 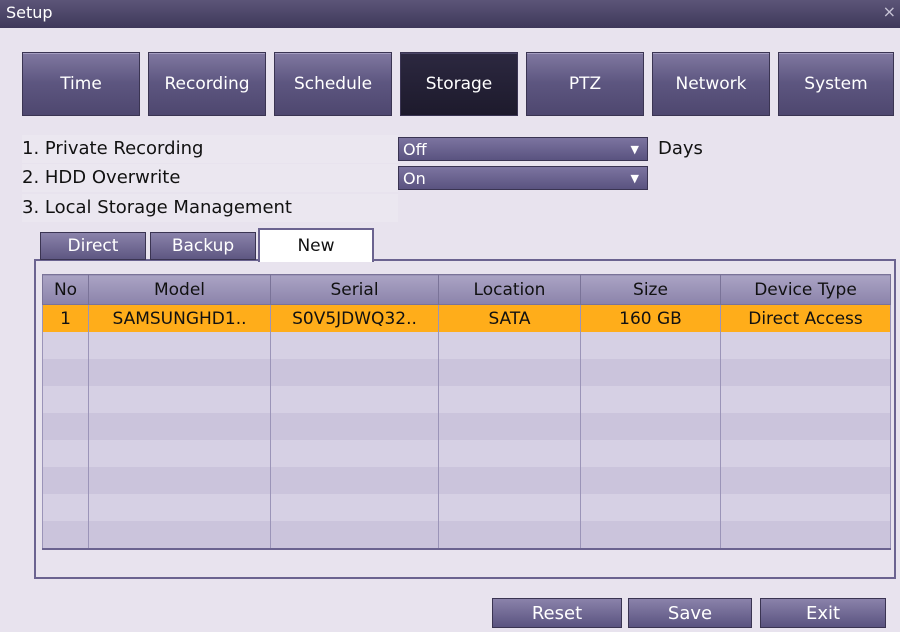 What do you see at coordinates (210, 178) in the screenshot?
I see `hdd-overwrite-label: 2. HDD Overwrite` at bounding box center [210, 178].